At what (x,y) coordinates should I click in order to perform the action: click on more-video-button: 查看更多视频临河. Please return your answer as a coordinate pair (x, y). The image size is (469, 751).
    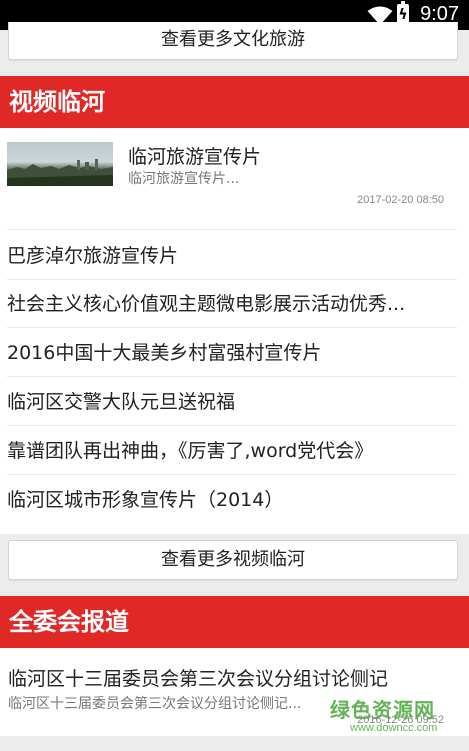
    Looking at the image, I should click on (233, 560).